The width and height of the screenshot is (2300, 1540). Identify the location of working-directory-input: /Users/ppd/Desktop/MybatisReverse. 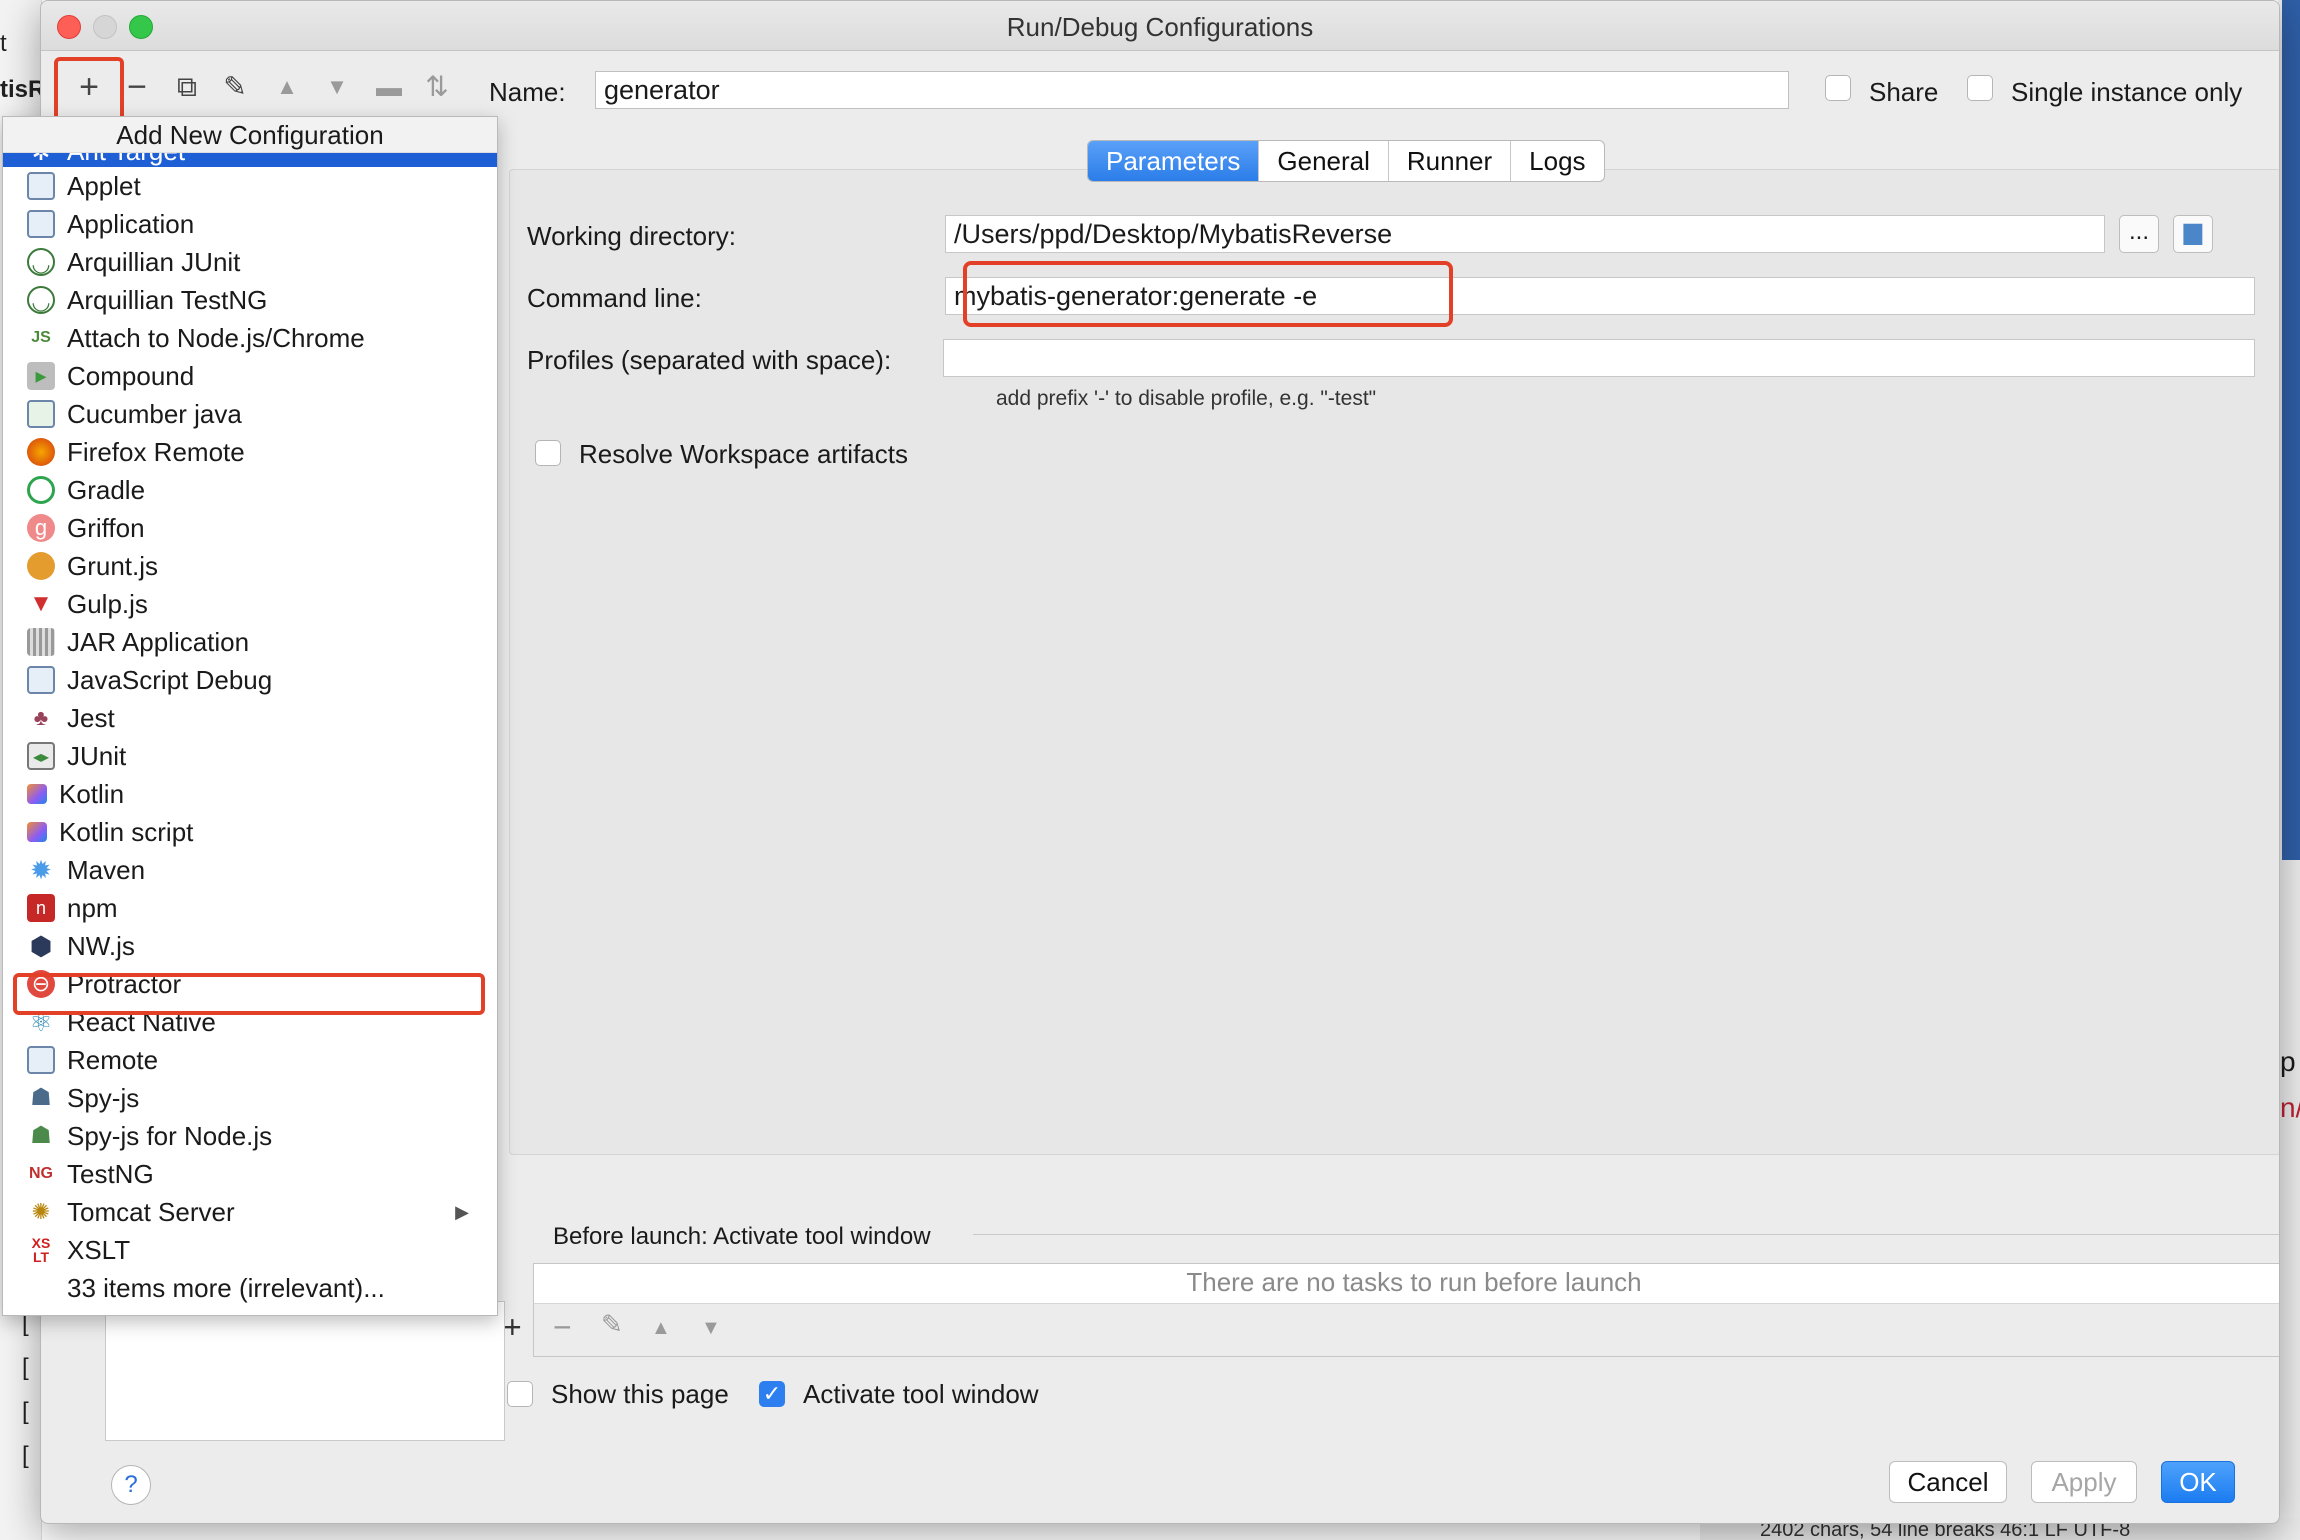
(1525, 234).